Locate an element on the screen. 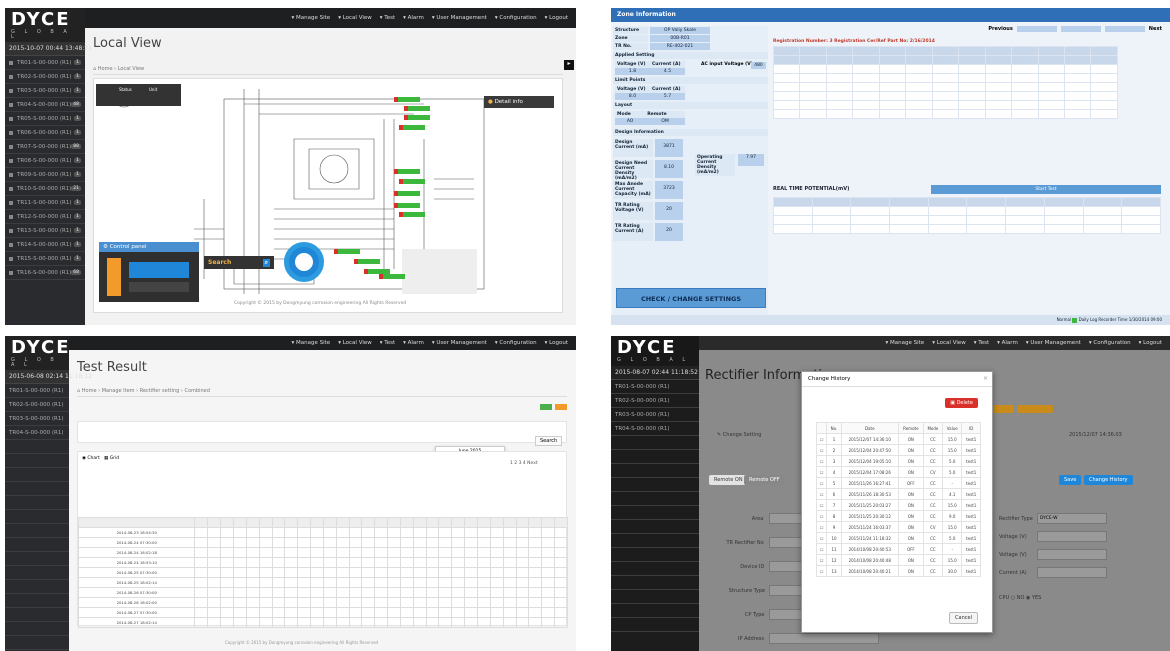  sidebar-item: TR06-S-00-000 (R1) 1 is located at coordinates (45, 133).